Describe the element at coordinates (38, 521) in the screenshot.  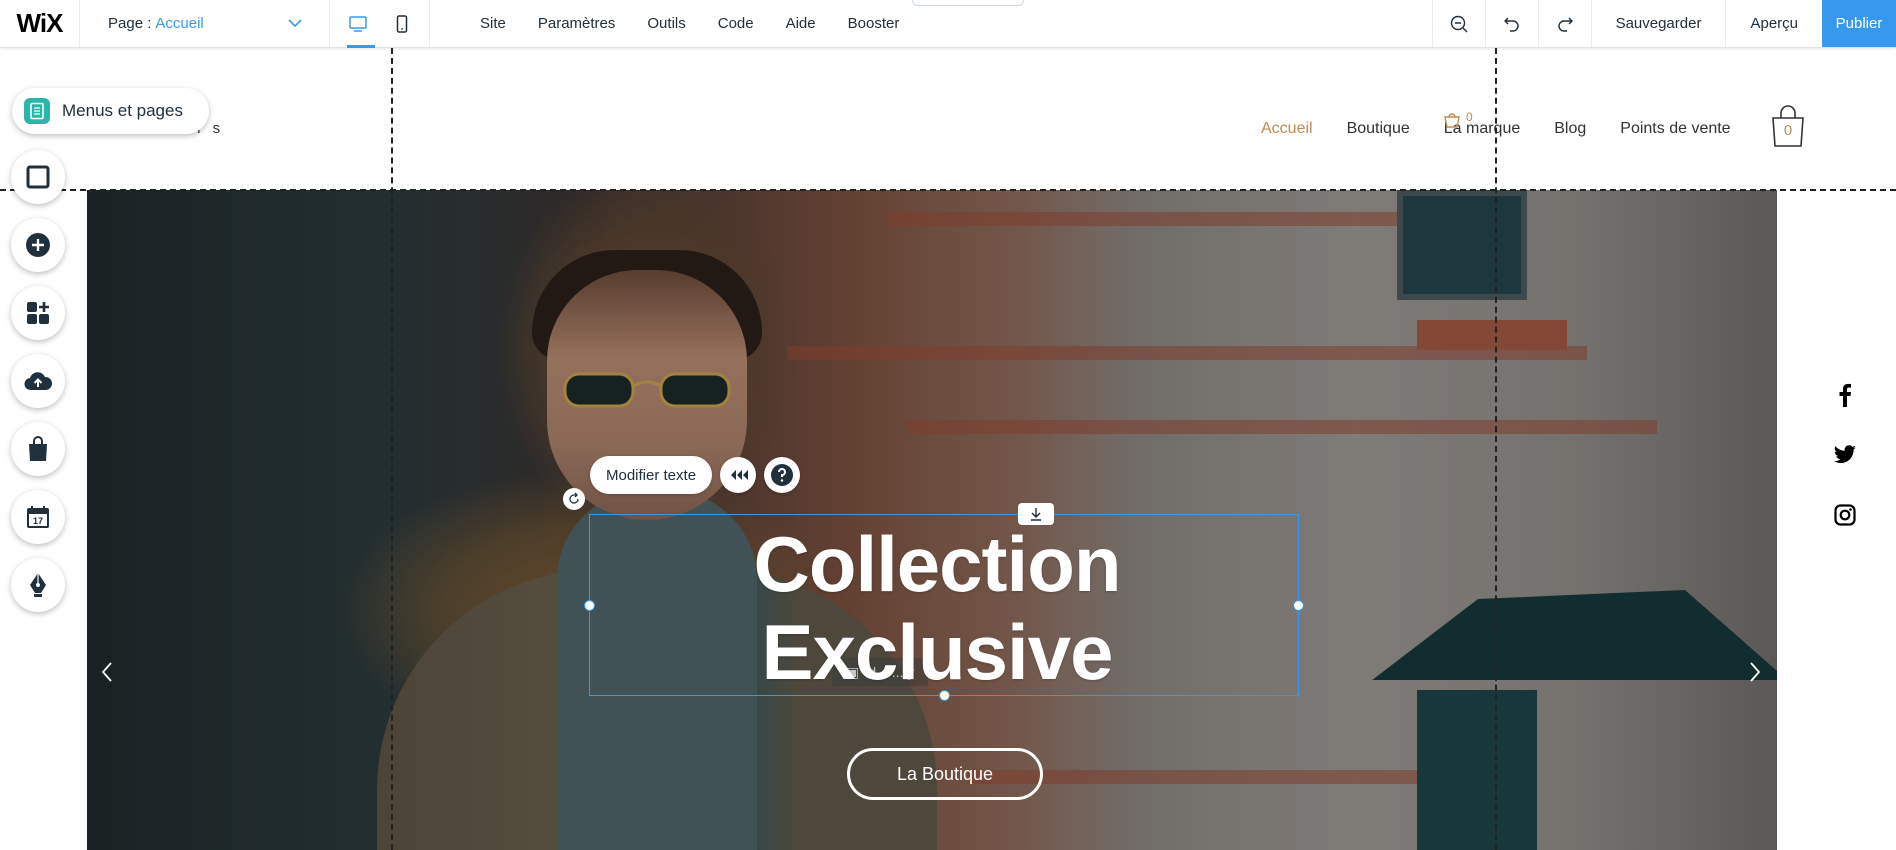
I see `svg-text: 17` at that location.